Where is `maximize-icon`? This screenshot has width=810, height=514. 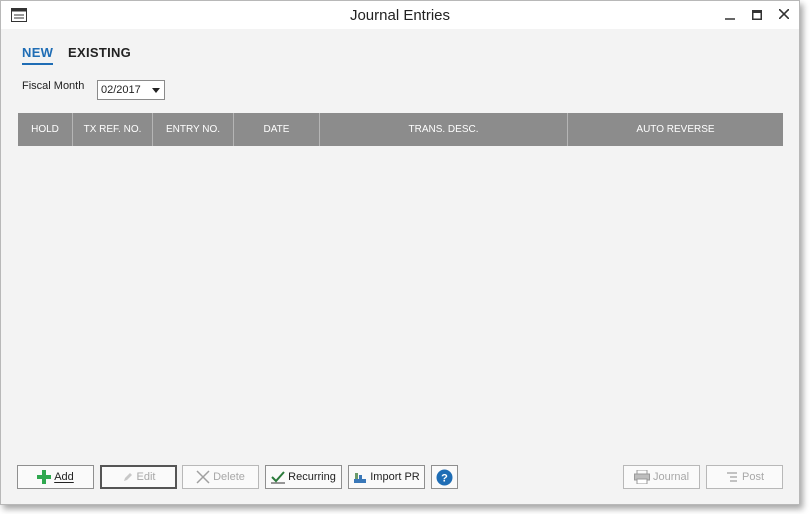
maximize-icon is located at coordinates (757, 15).